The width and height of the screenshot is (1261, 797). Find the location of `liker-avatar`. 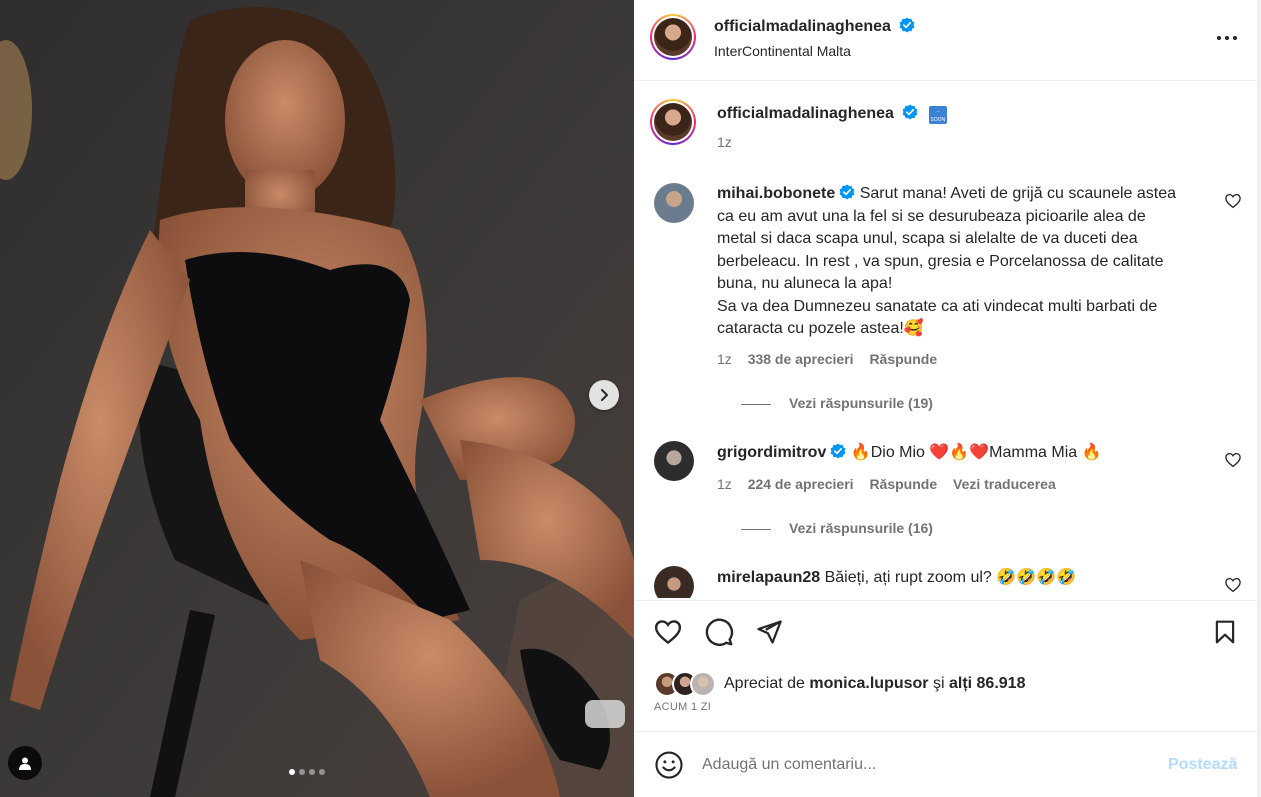

liker-avatar is located at coordinates (703, 684).